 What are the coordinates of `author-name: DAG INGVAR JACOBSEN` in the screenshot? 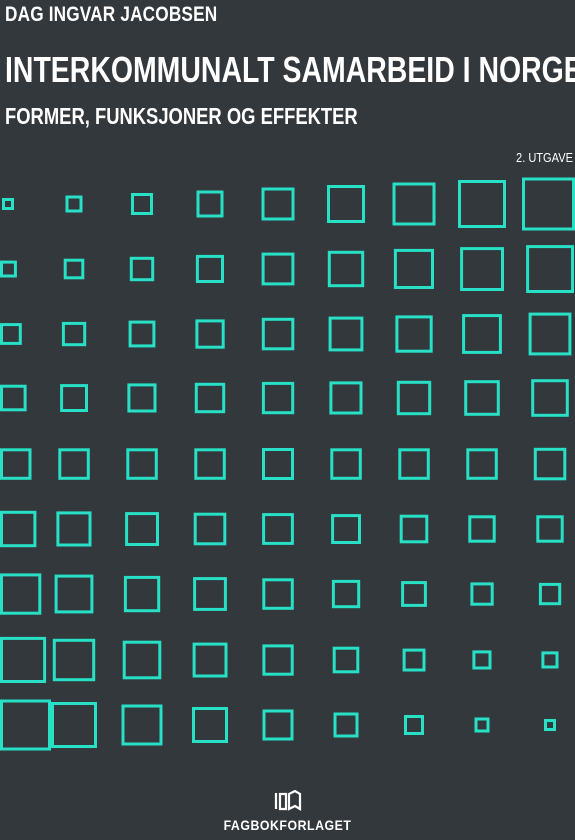 It's located at (111, 14).